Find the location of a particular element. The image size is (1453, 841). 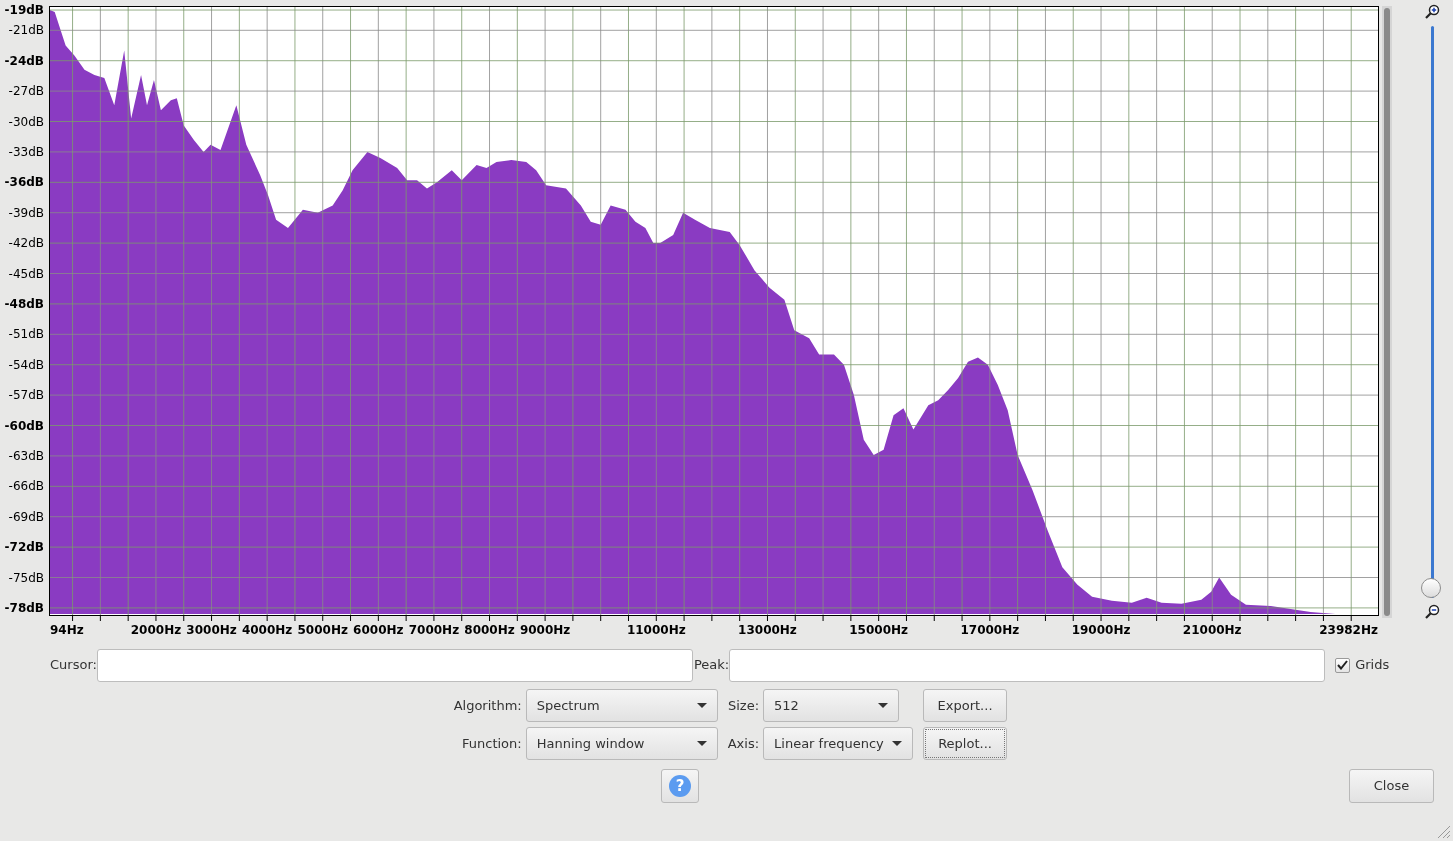

close-button: Close is located at coordinates (1391, 786).